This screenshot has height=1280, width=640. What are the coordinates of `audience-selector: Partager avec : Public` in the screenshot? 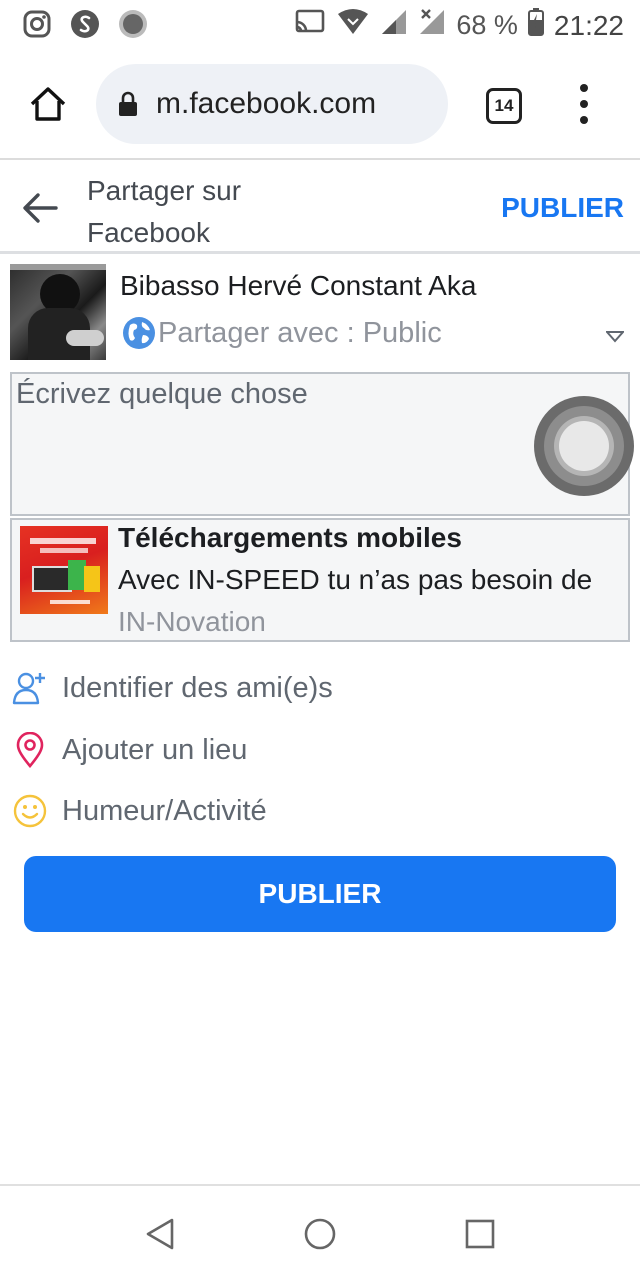 It's located at (282, 333).